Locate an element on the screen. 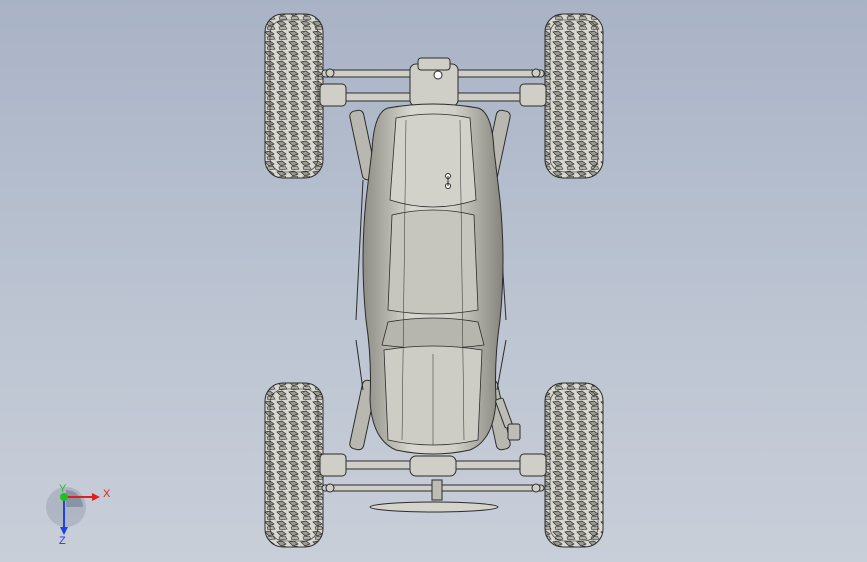 The image size is (867, 562). y-axis-label: Y is located at coordinates (63, 489).